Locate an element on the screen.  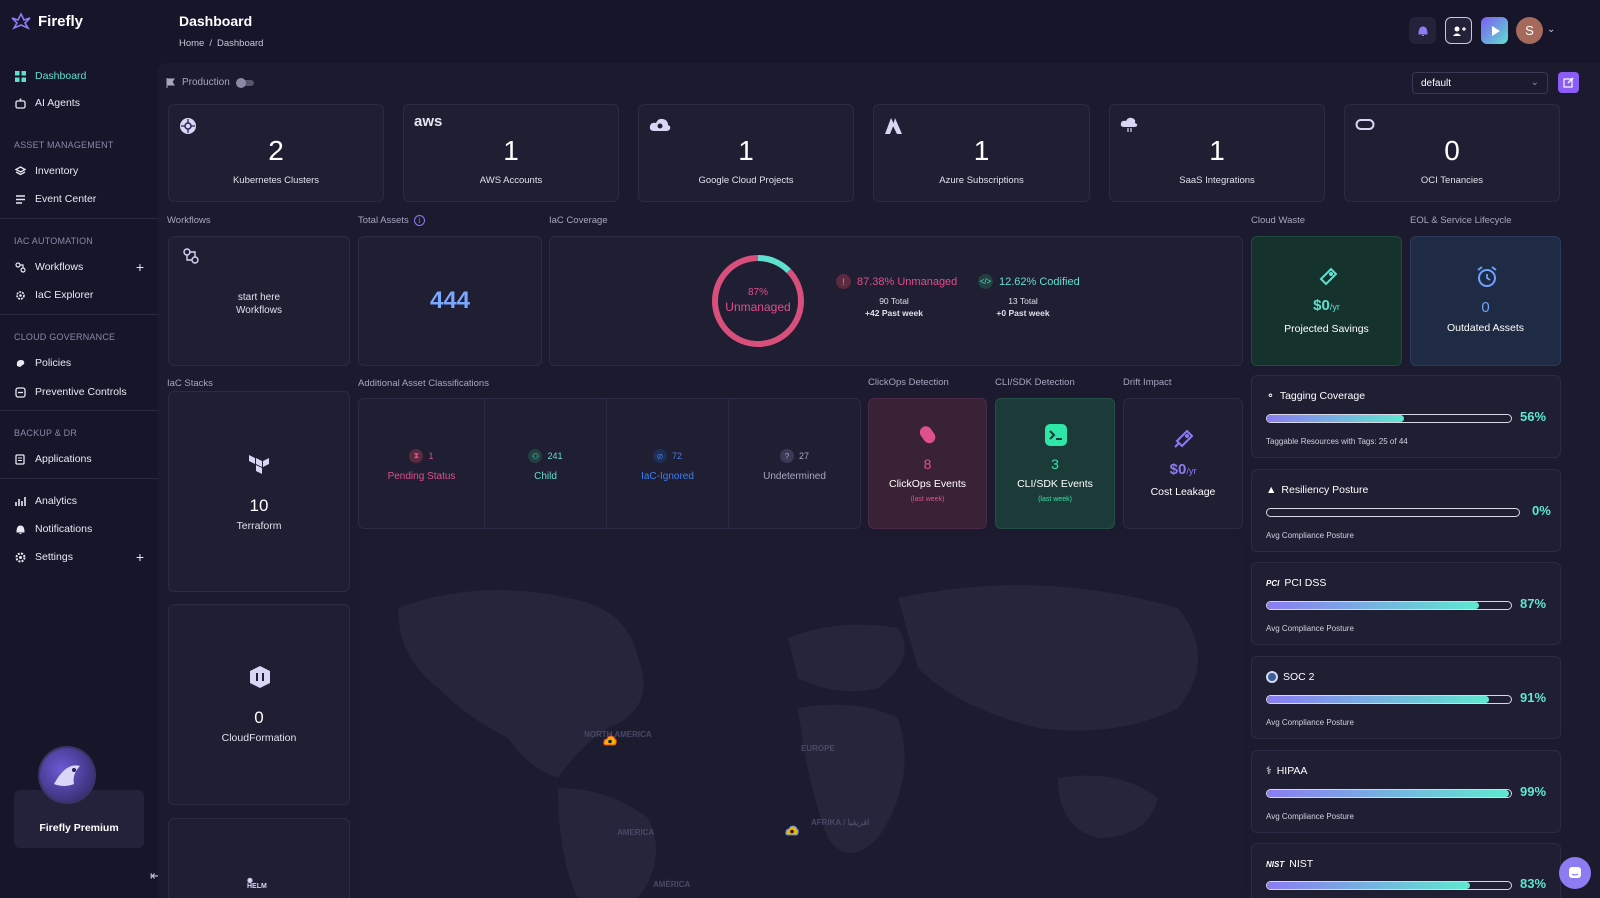
summary-label: SaaS Integrations is located at coordinates (1217, 180).